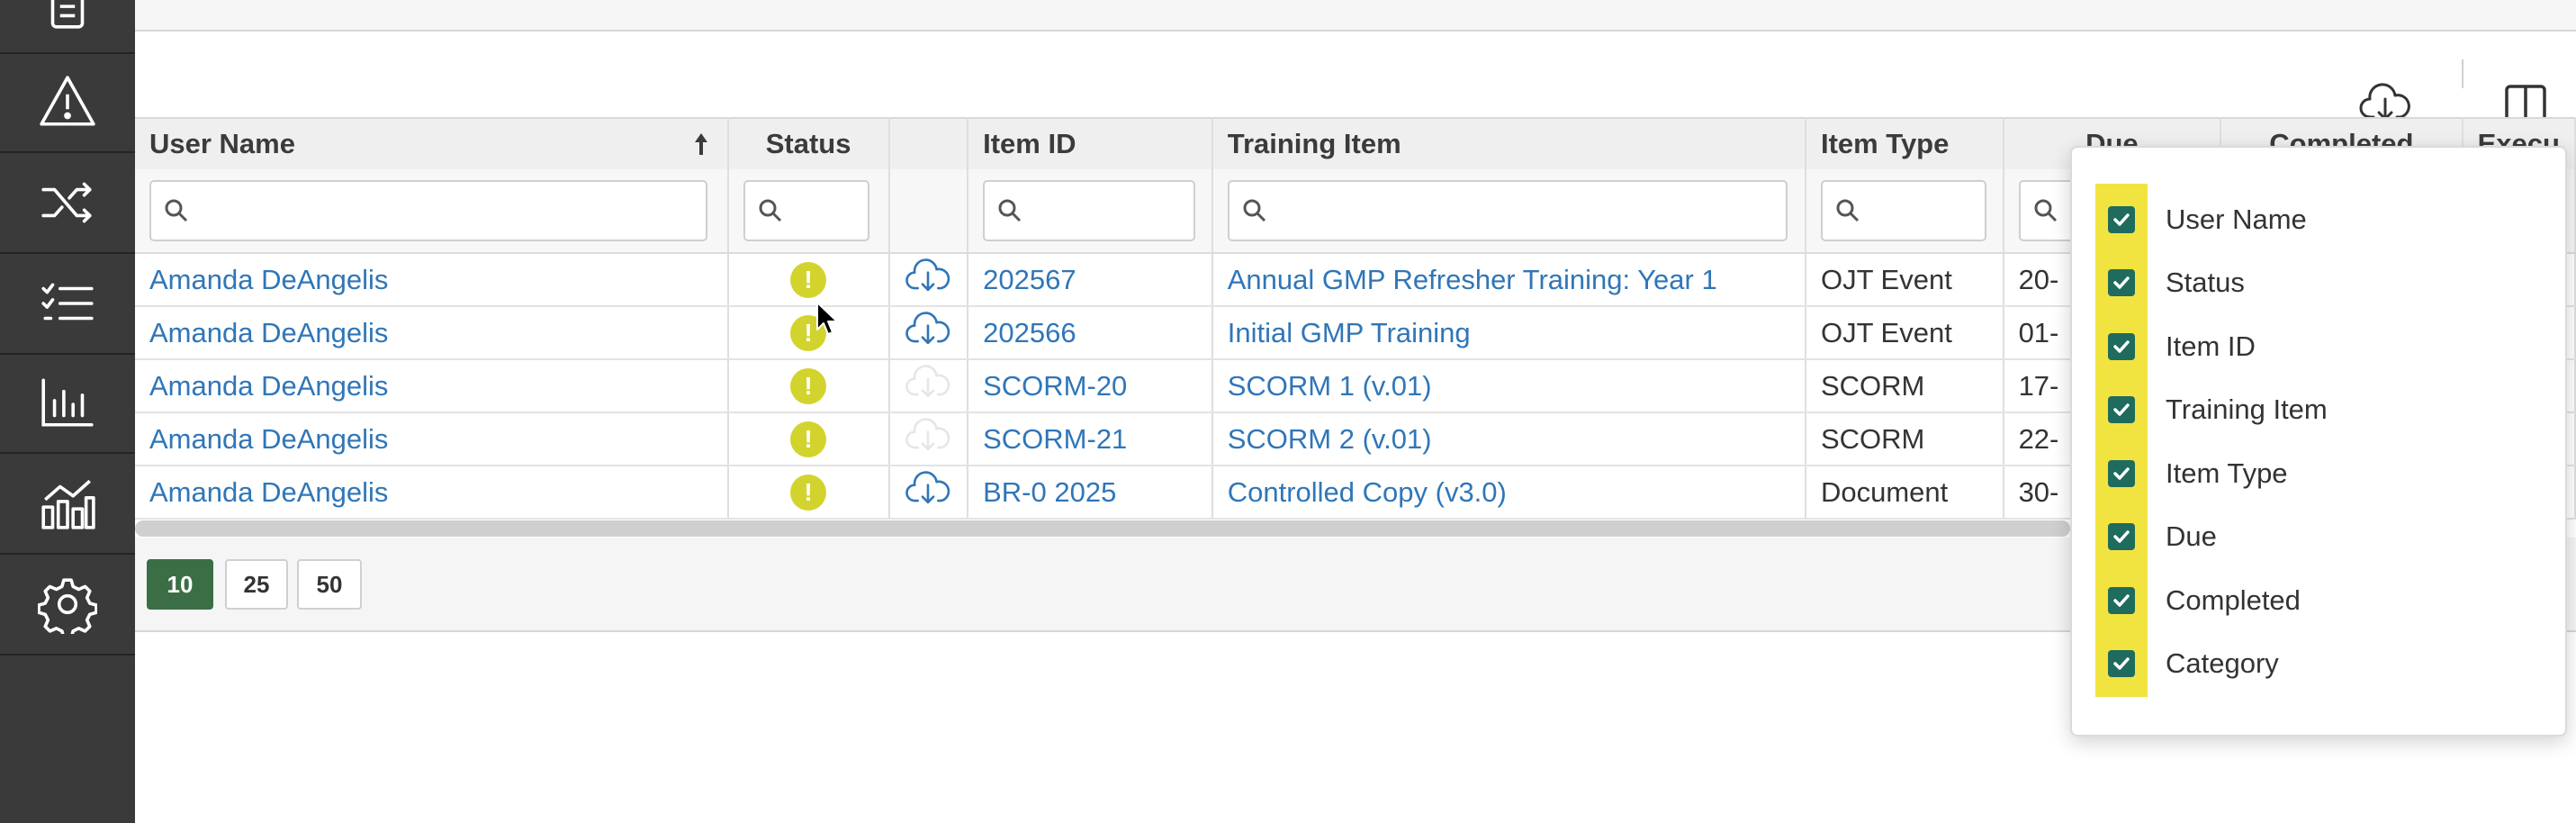 The height and width of the screenshot is (823, 2576). I want to click on item-id-link: 202566, so click(1090, 333).